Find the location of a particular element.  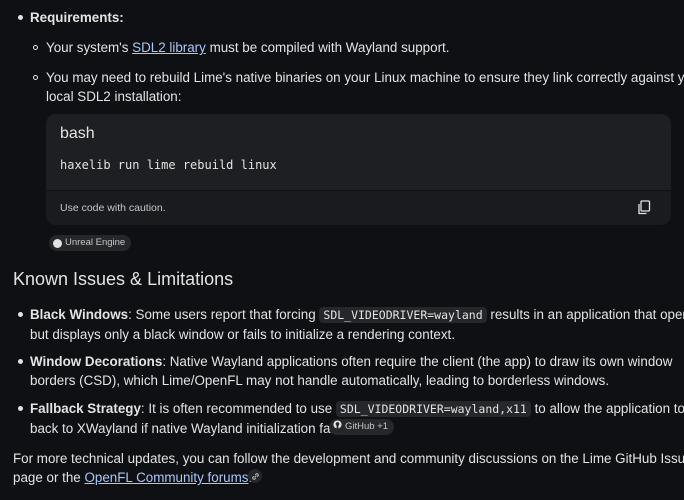

link-icon is located at coordinates (255, 476).